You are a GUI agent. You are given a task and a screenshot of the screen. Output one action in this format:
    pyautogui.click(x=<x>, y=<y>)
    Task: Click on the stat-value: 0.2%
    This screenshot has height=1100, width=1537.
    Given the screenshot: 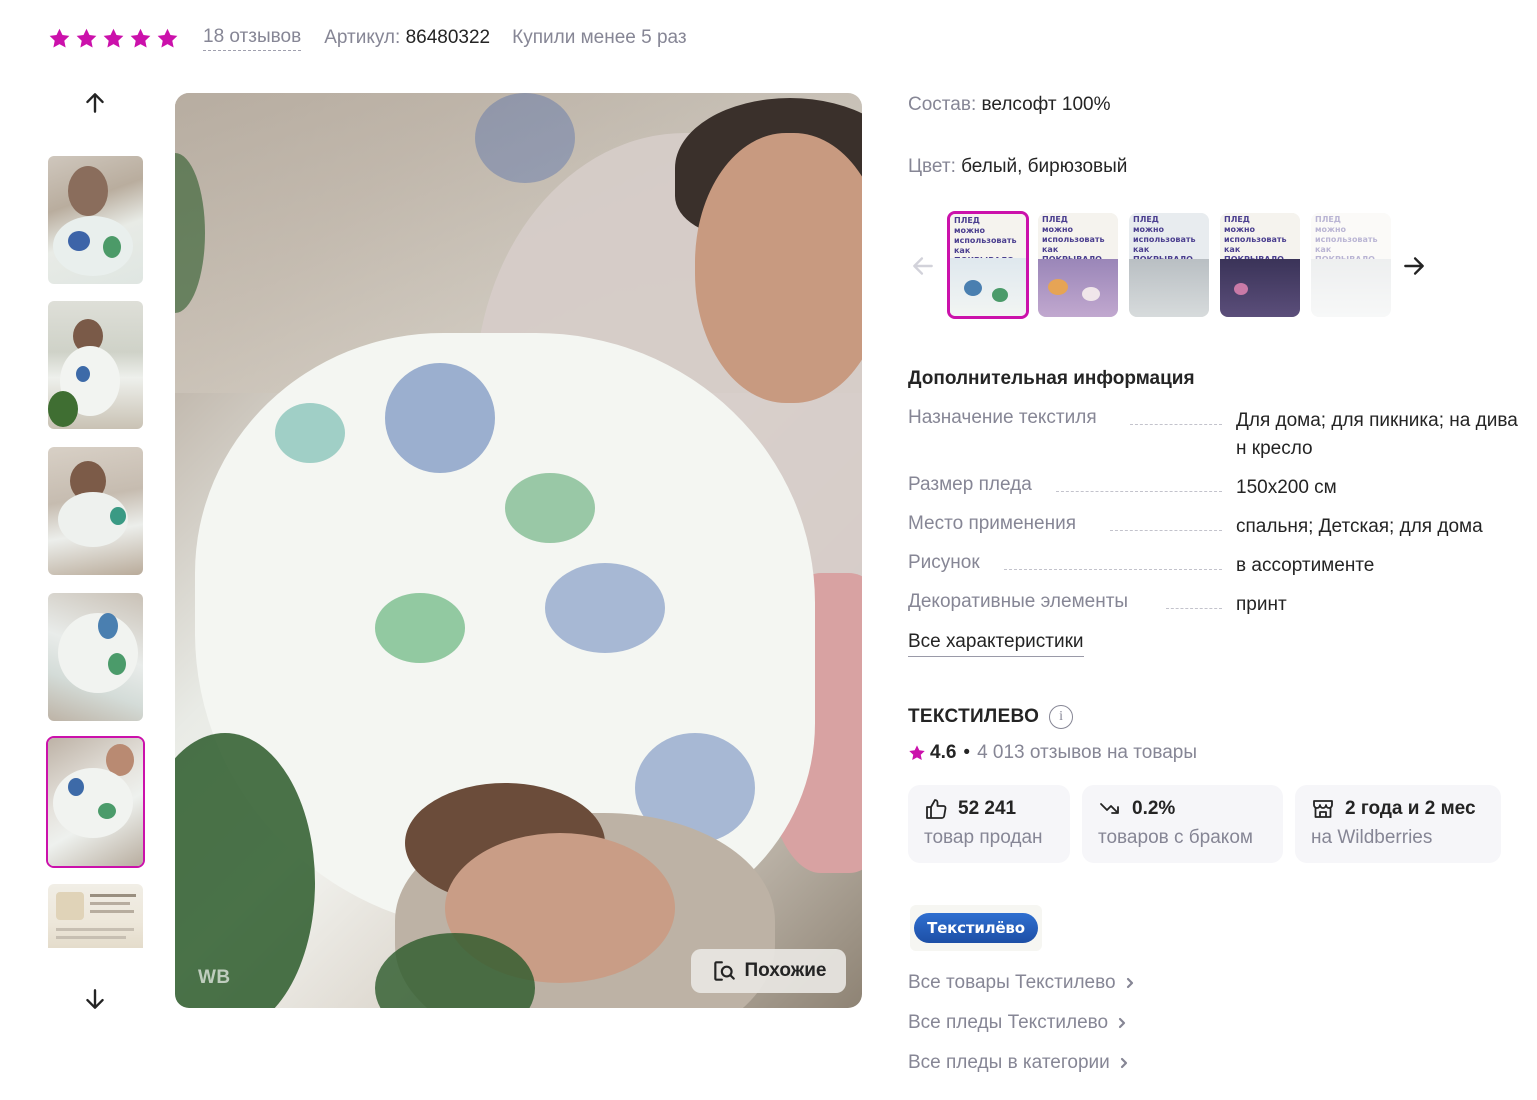 What is the action you would take?
    pyautogui.click(x=1154, y=808)
    